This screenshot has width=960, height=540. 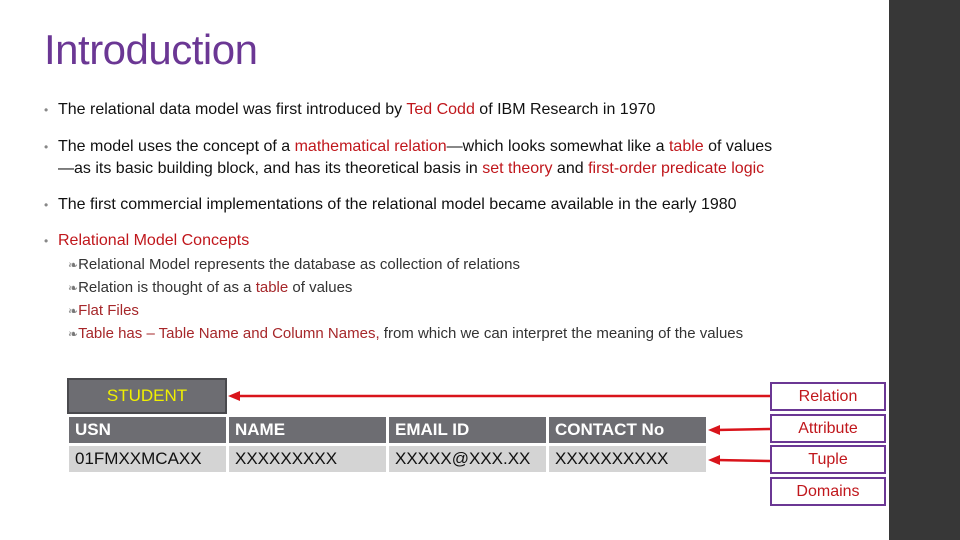 I want to click on label-tuple: Tuple, so click(x=828, y=459).